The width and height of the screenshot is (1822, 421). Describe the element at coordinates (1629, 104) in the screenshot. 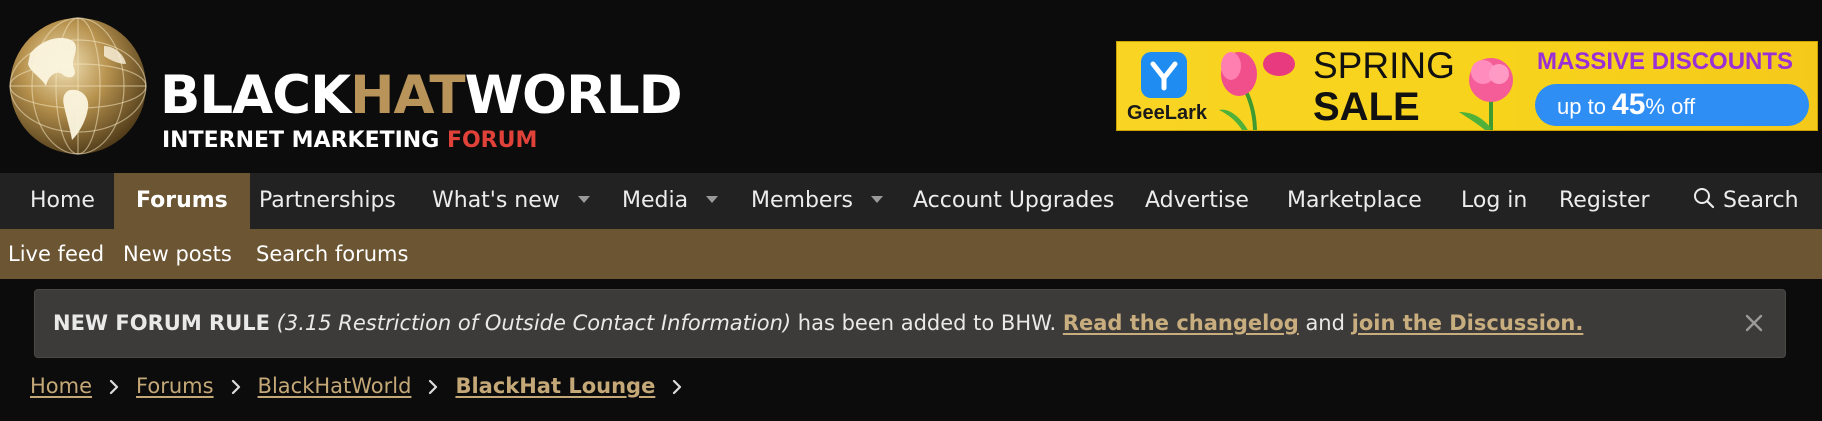

I see `ad-promo-percent: 45` at that location.